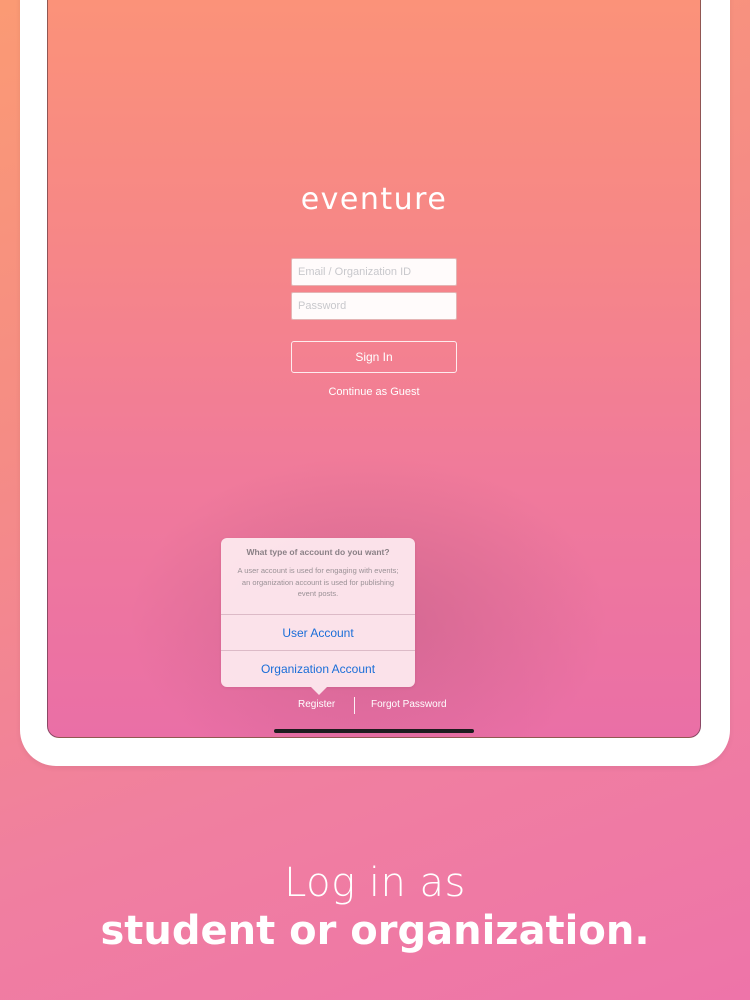 This screenshot has width=750, height=1000. What do you see at coordinates (318, 669) in the screenshot?
I see `organization-account-button: Organization Account` at bounding box center [318, 669].